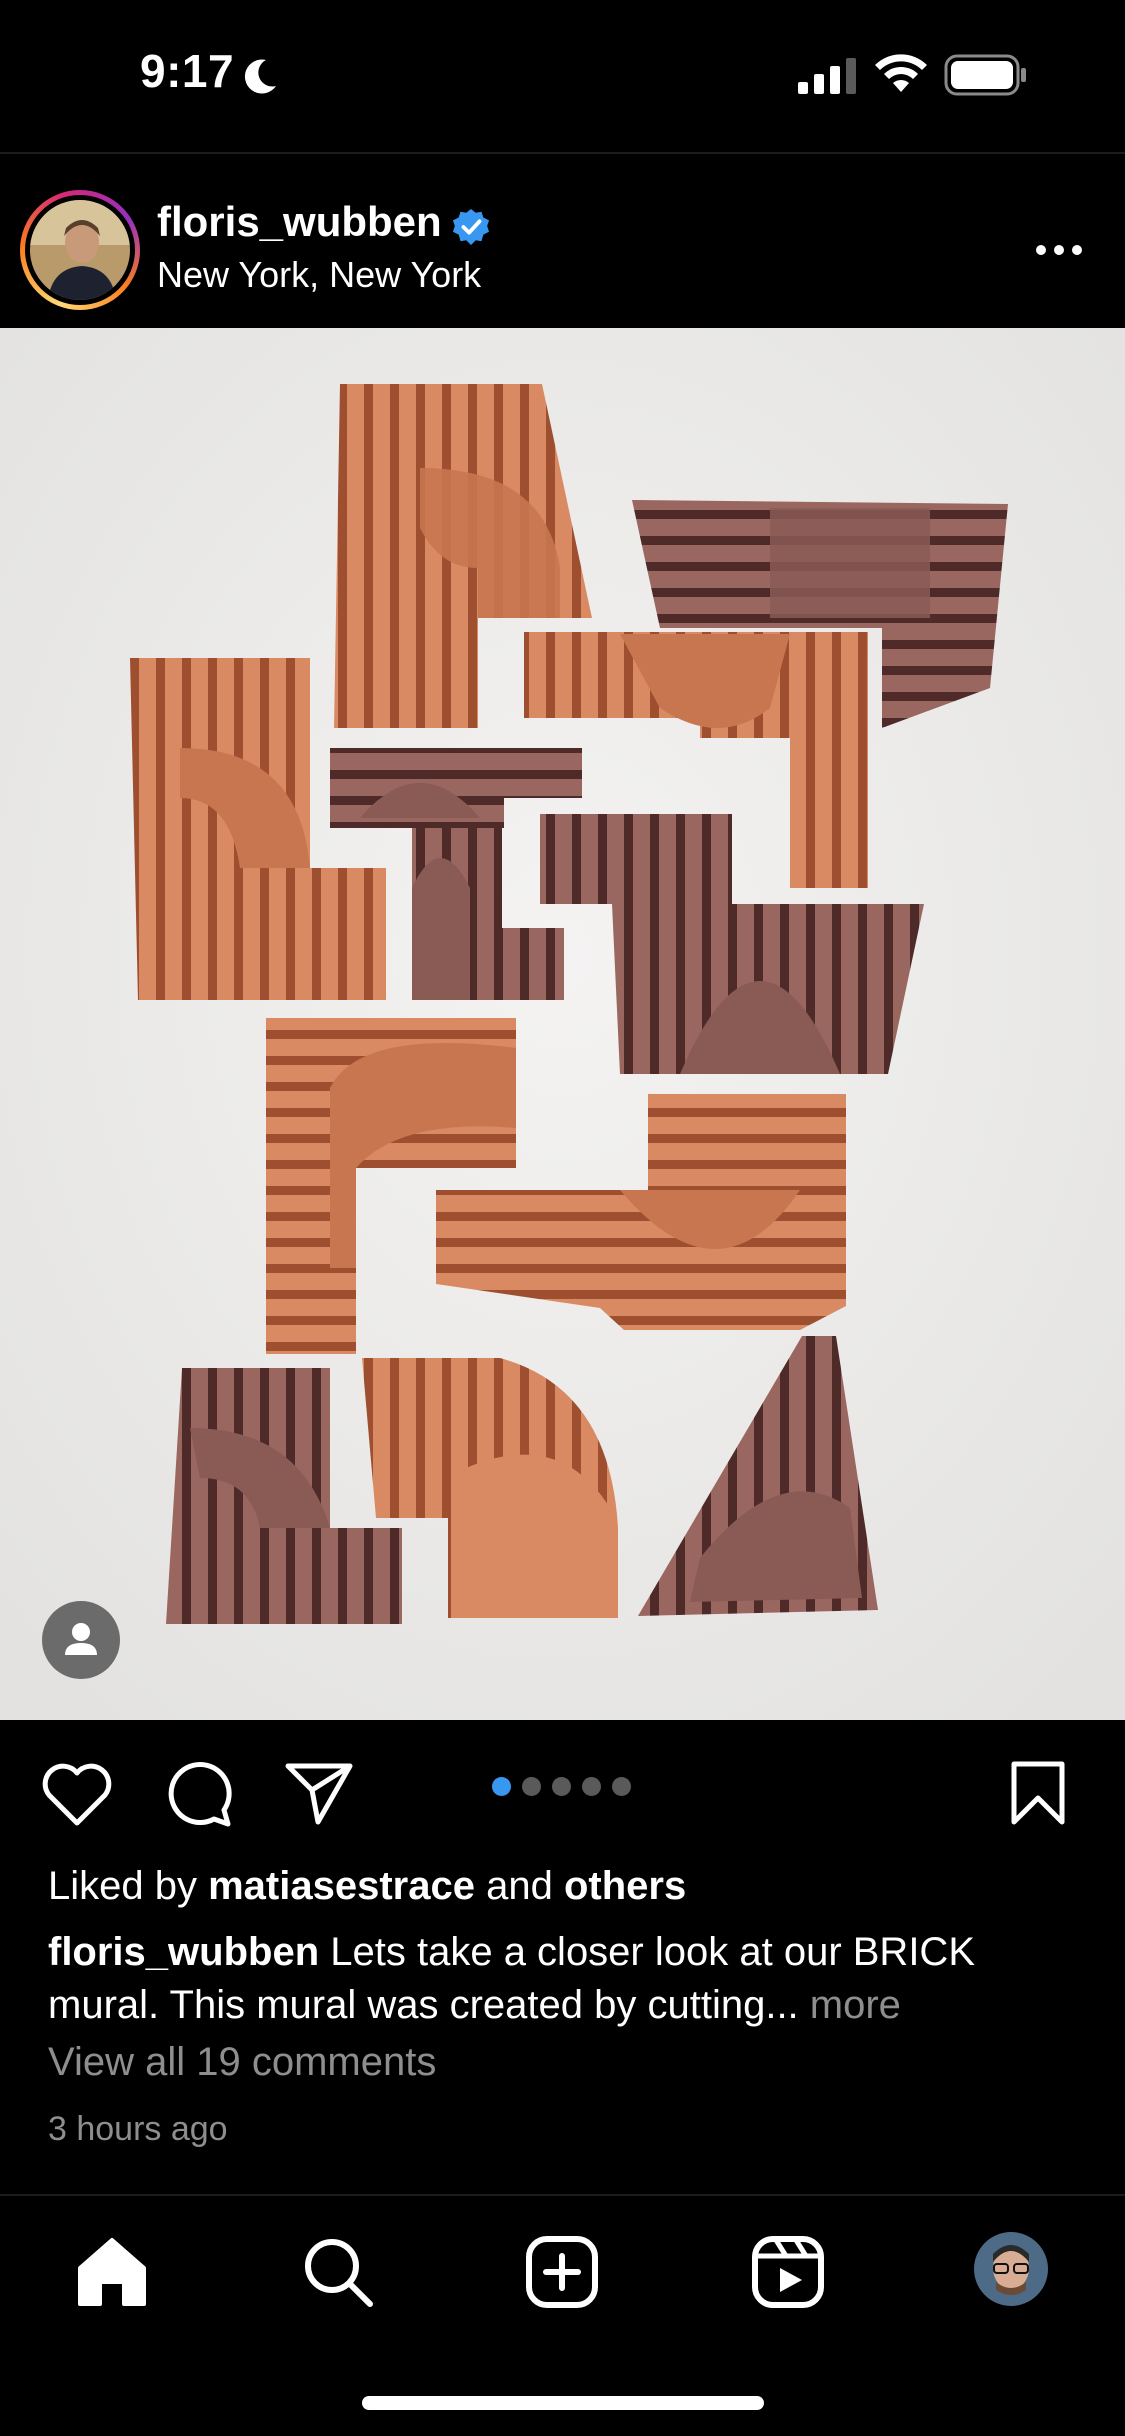  I want to click on tagged-users-icon, so click(81, 1640).